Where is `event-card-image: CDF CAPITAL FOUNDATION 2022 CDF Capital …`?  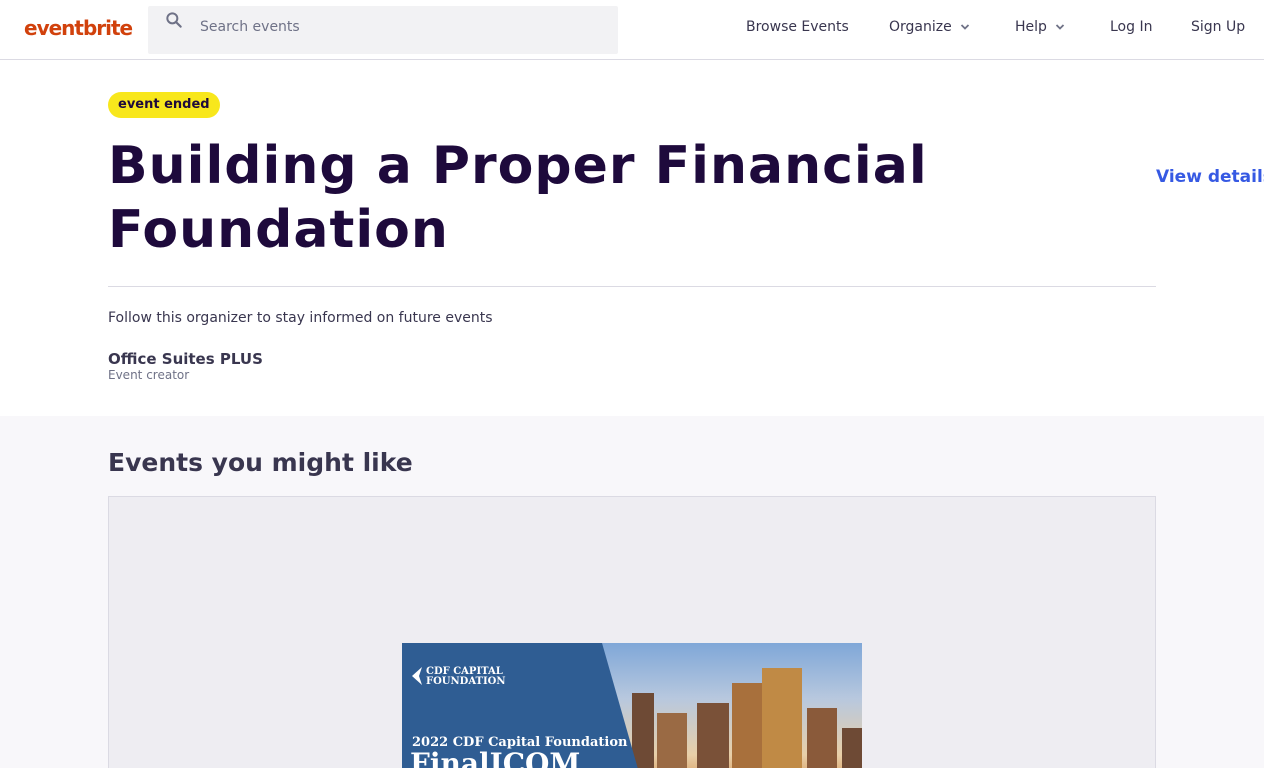 event-card-image: CDF CAPITAL FOUNDATION 2022 CDF Capital … is located at coordinates (632, 705).